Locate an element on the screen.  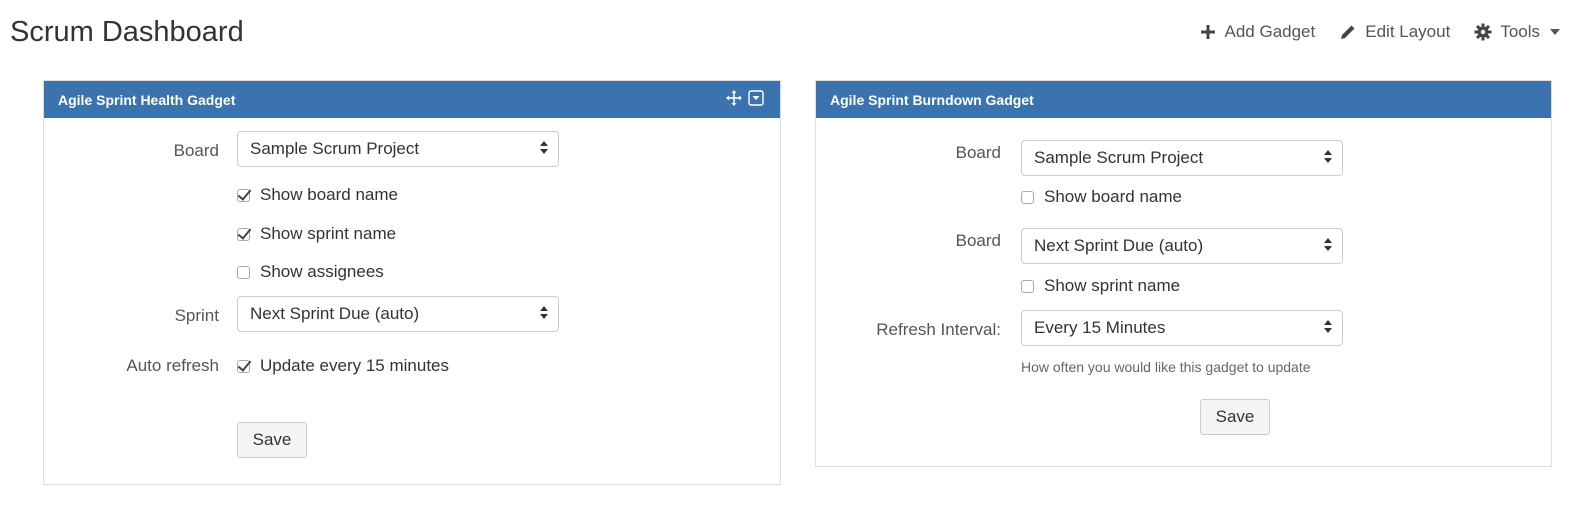
tools-dropdown: Tools is located at coordinates (1517, 32).